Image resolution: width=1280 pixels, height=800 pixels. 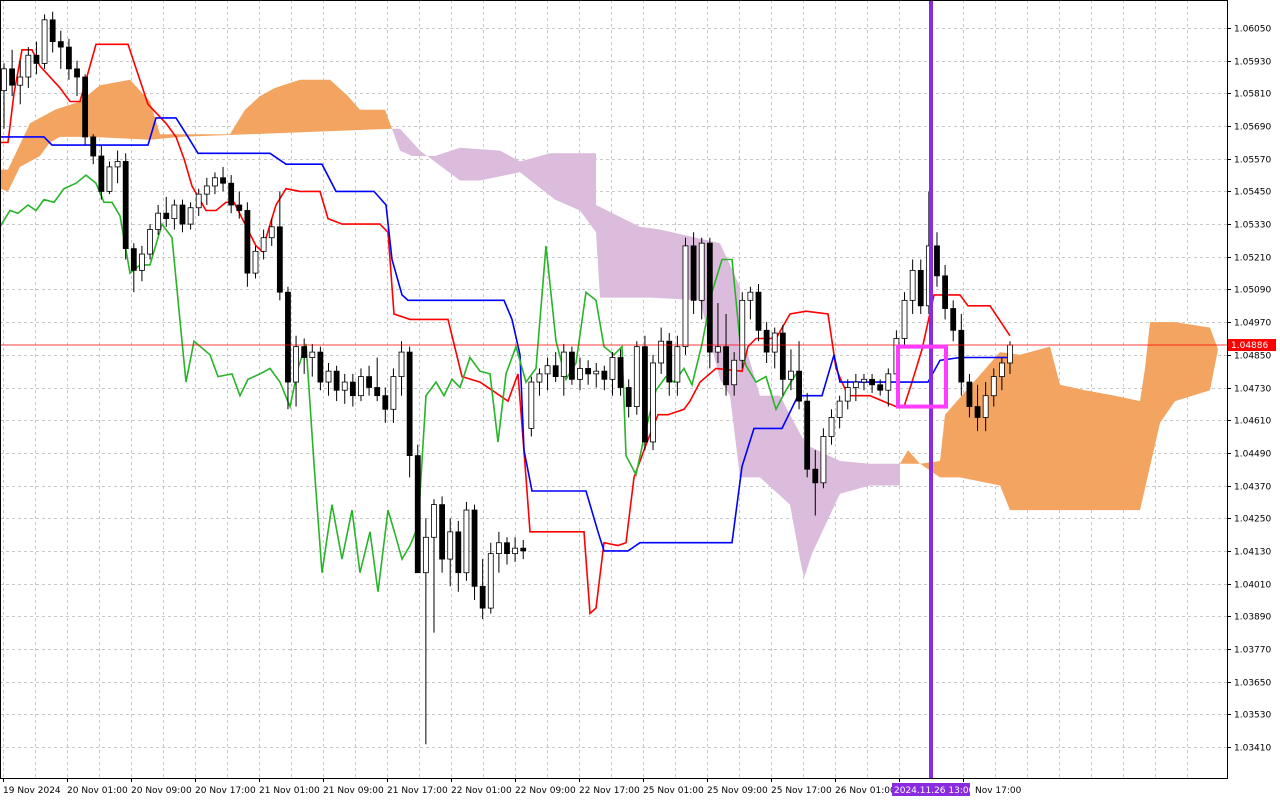 I want to click on time-tick-label: Nov 17:00, so click(x=998, y=791).